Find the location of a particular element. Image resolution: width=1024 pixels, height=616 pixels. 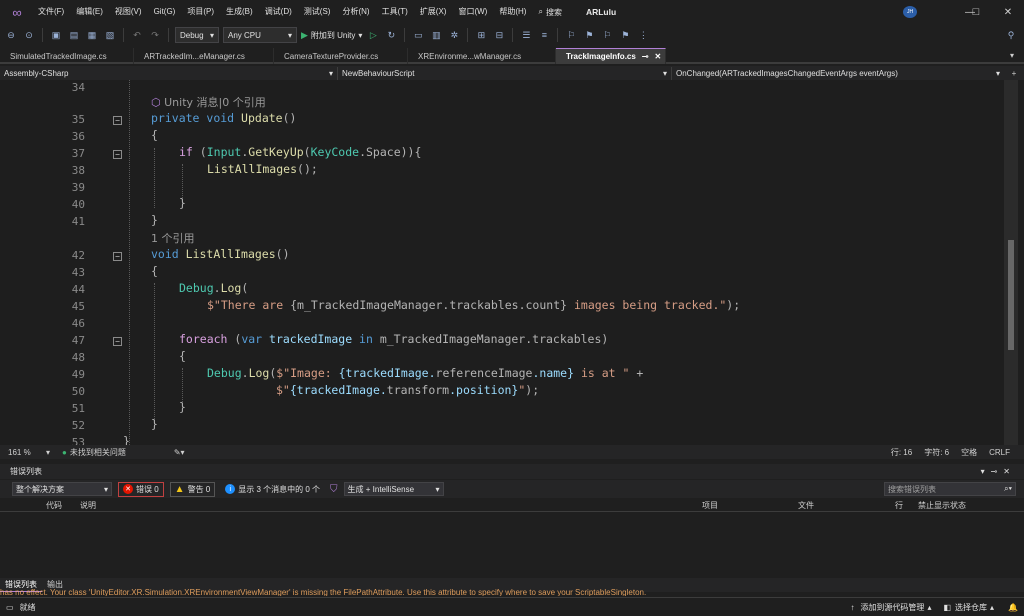

bookmark-next-icon: ⚐ is located at coordinates (607, 35).